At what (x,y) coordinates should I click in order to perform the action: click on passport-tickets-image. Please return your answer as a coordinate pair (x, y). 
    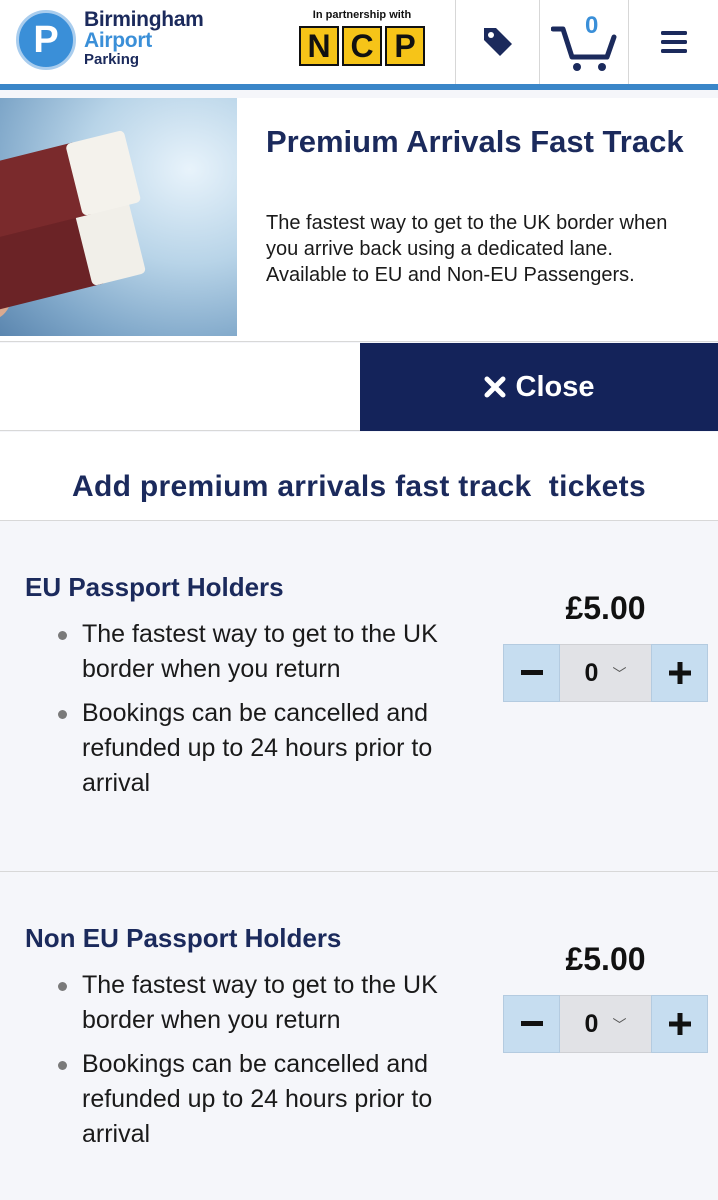
    Looking at the image, I should click on (118, 217).